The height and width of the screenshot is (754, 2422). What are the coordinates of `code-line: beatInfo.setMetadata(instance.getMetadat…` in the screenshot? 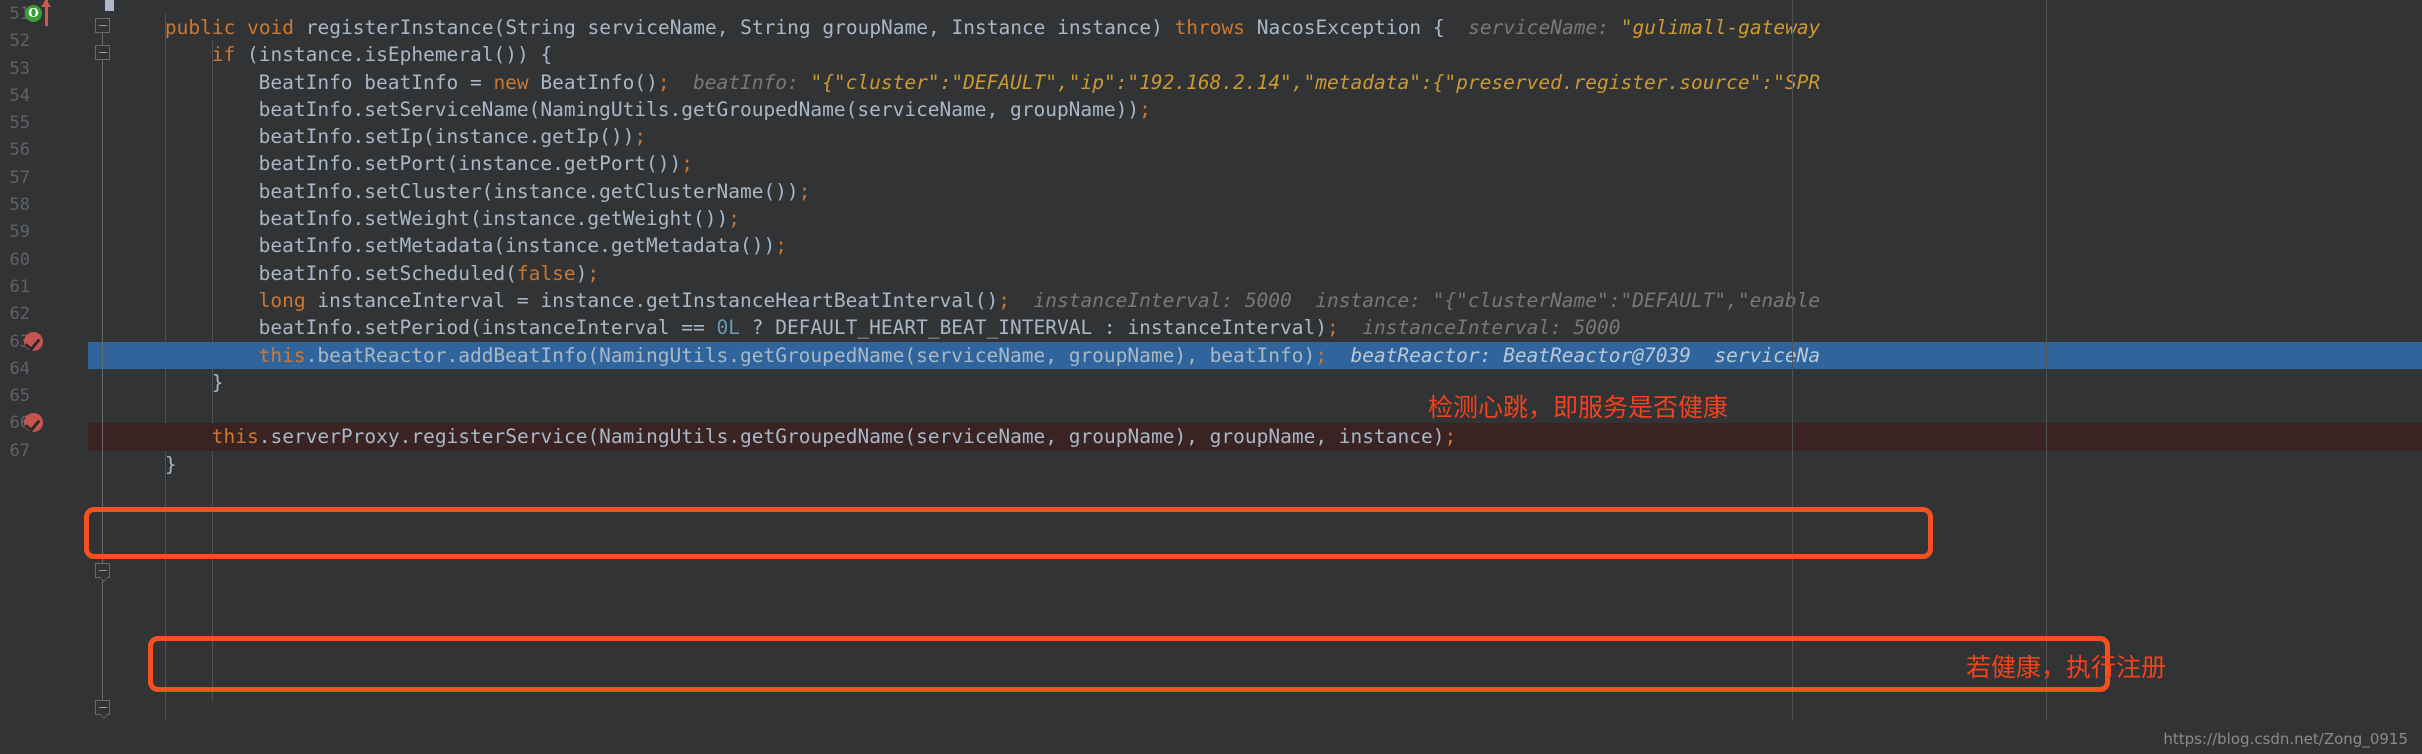 It's located at (1211, 245).